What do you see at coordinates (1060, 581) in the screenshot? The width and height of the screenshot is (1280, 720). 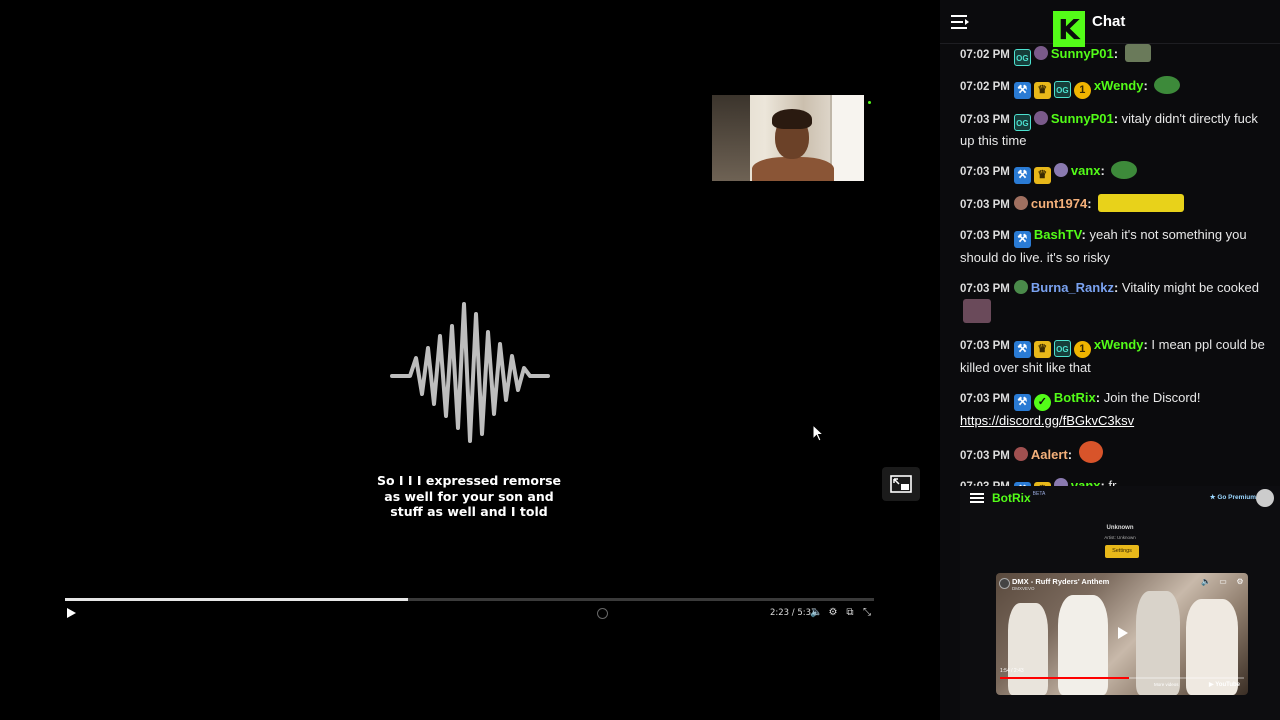 I see `youtube-video-title: DMX - Ruff Ryders' Anthem` at bounding box center [1060, 581].